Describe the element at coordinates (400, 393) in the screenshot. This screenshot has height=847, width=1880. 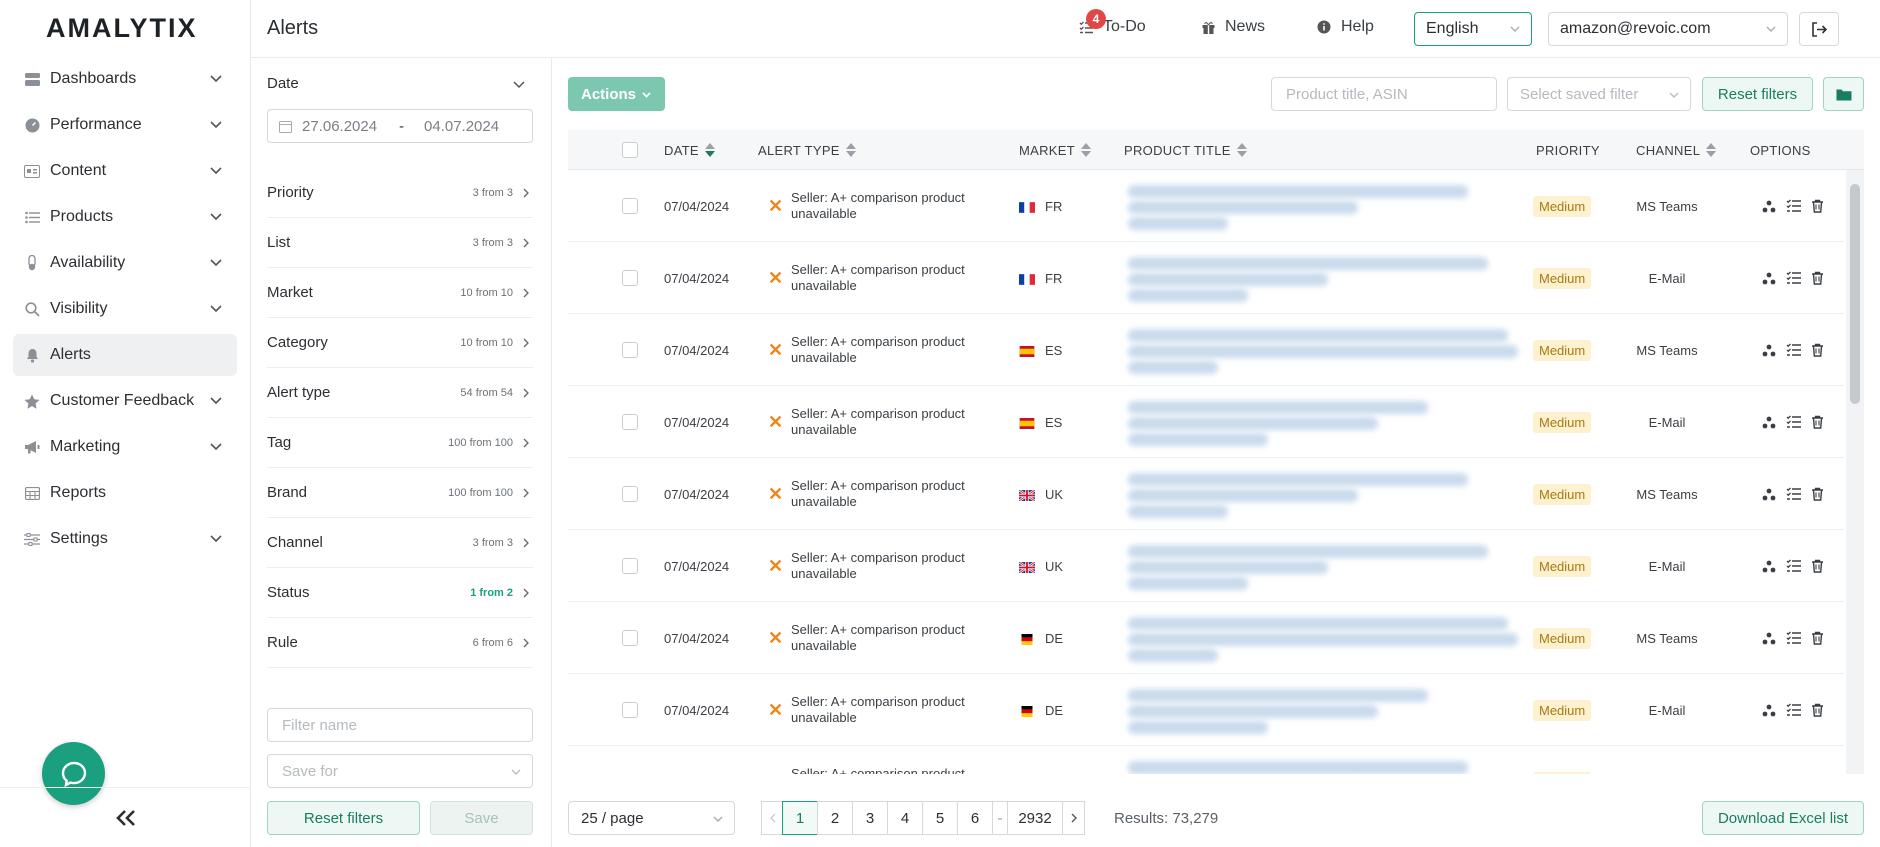
I see `filter-alert-type: Alert type 54 from 54` at that location.